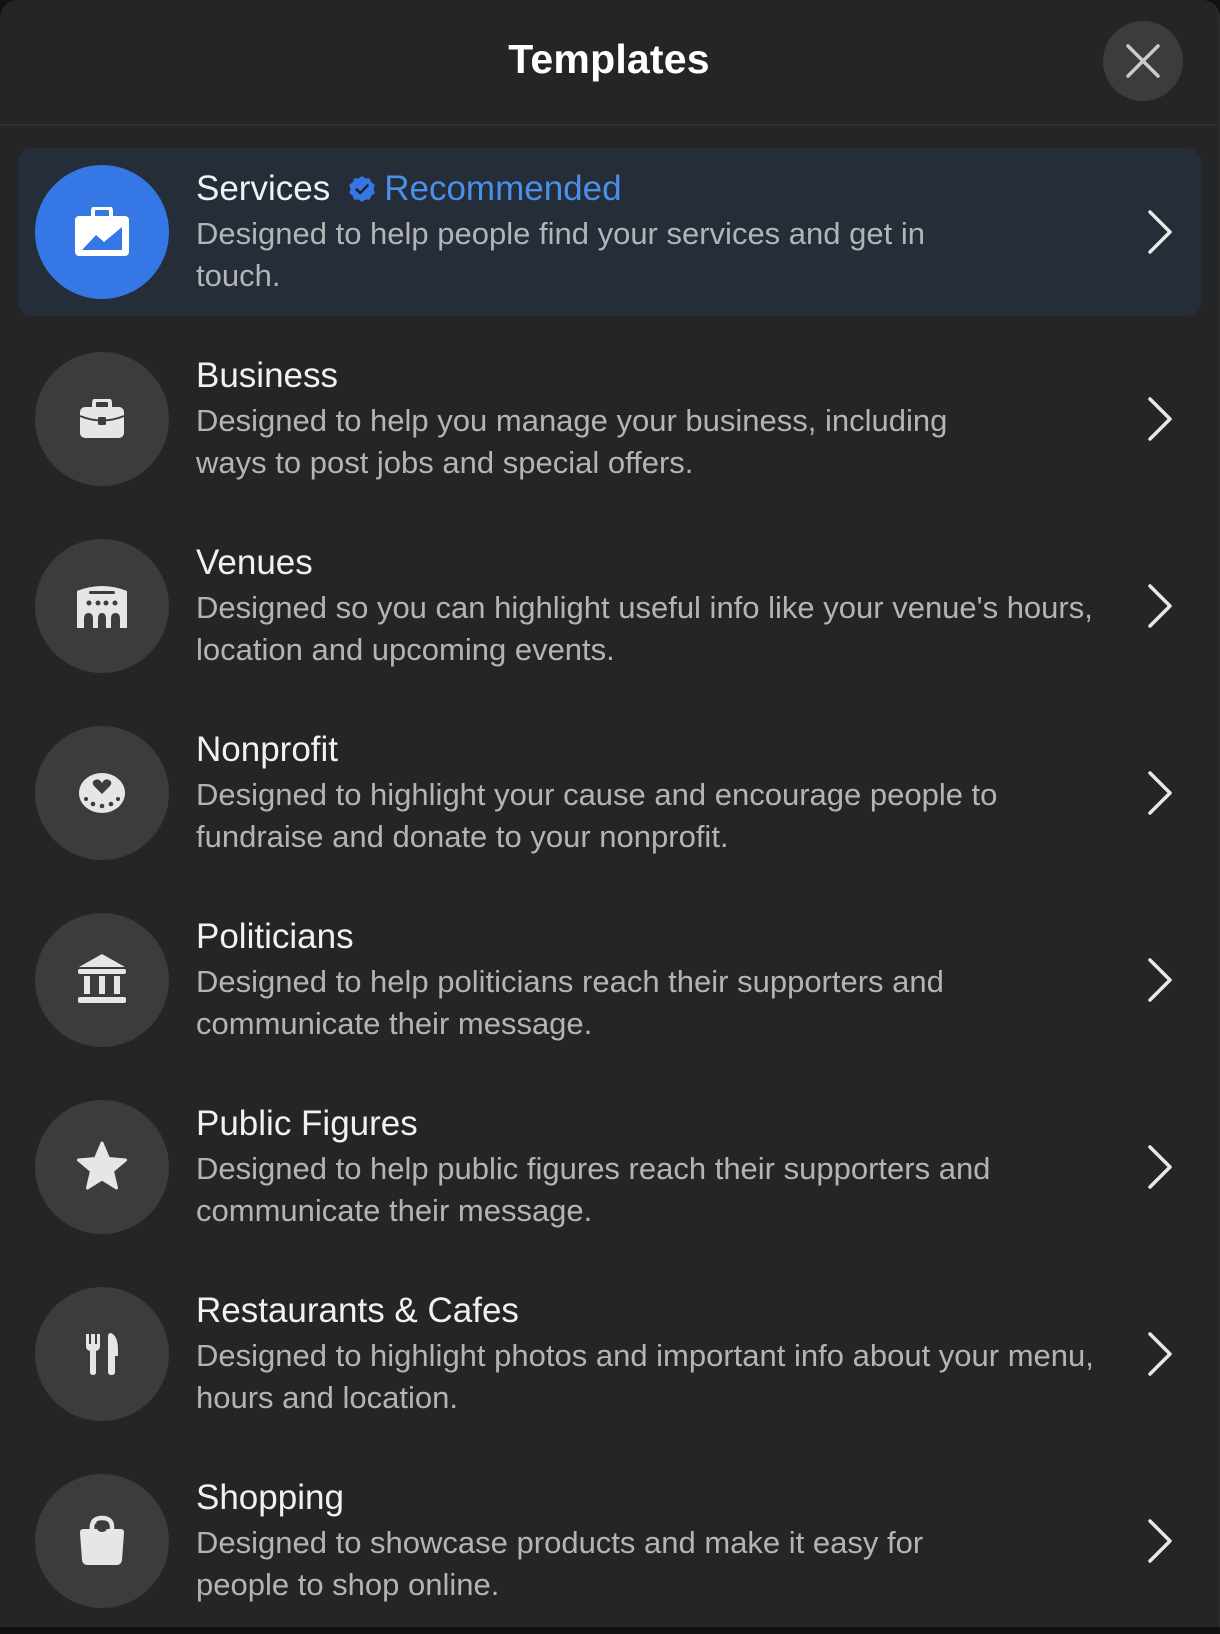  I want to click on dialog-title: Templates, so click(609, 59).